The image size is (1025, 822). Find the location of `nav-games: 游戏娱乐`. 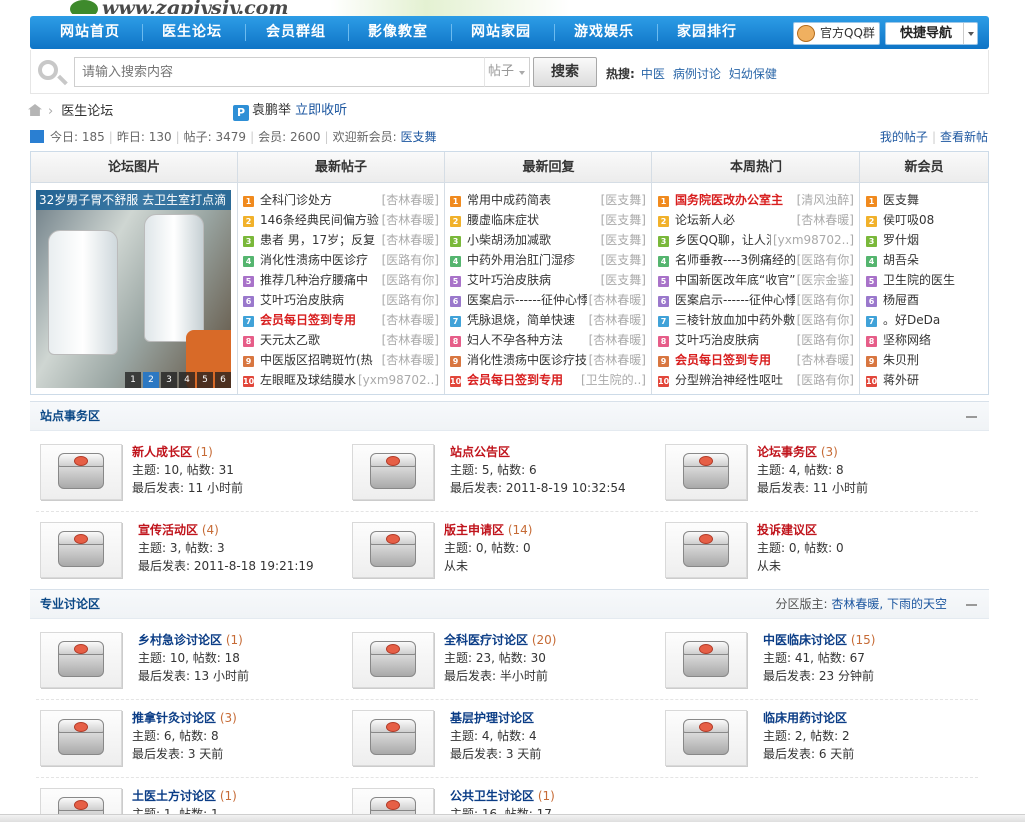

nav-games: 游戏娱乐 is located at coordinates (604, 32).